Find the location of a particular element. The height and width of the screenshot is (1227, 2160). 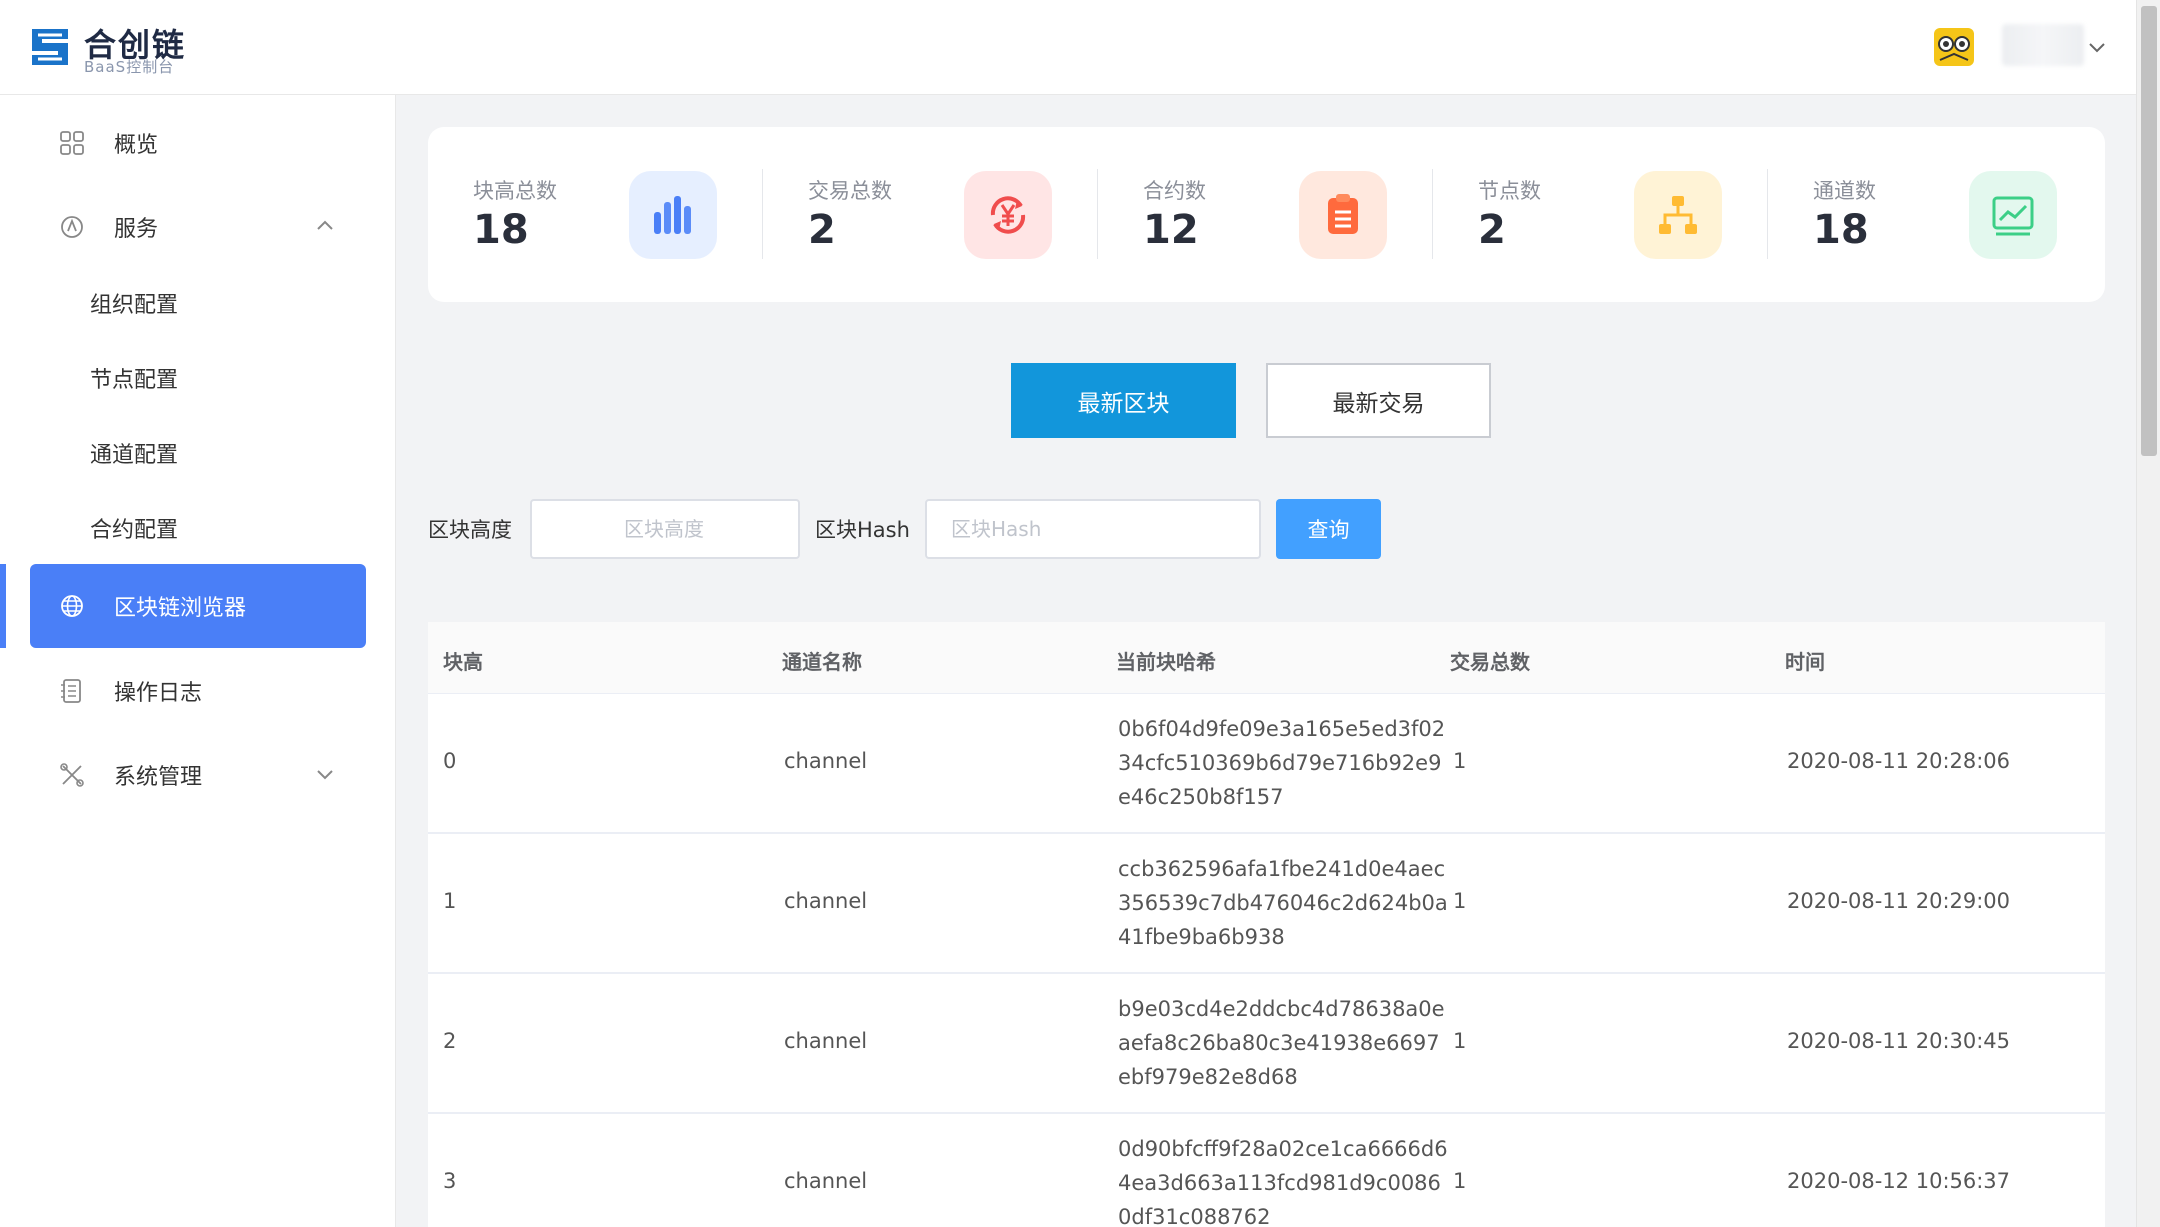

stat-block-height: 块高总数 18 is located at coordinates (595, 214).